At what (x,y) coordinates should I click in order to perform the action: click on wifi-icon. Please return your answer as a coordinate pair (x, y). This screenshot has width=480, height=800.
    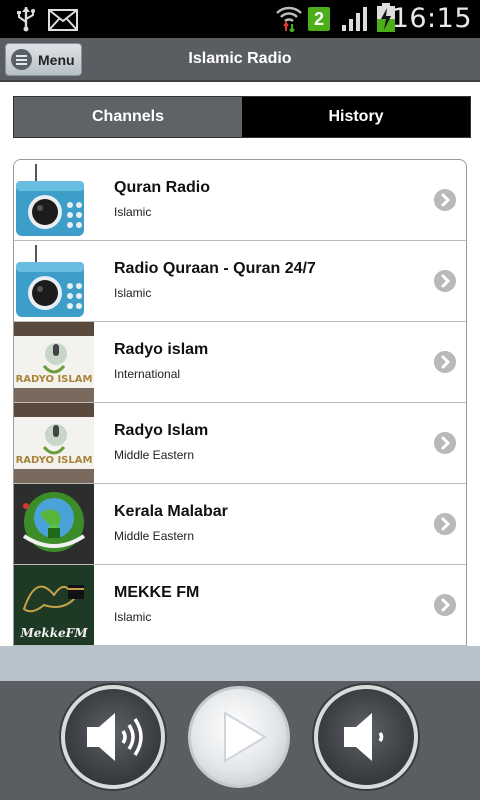
    Looking at the image, I should click on (289, 19).